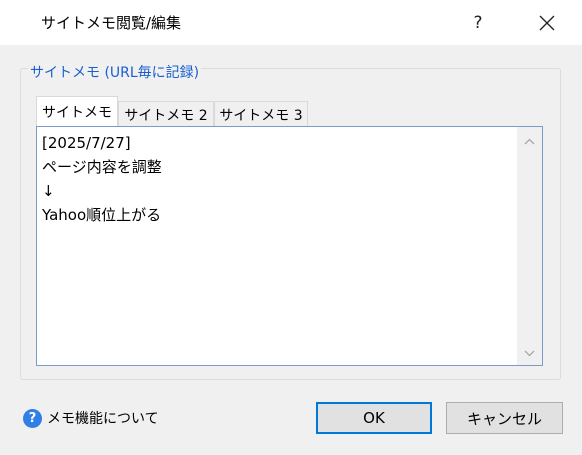  I want to click on groupbox-label: サイトメモ (URL毎に記録), so click(115, 72).